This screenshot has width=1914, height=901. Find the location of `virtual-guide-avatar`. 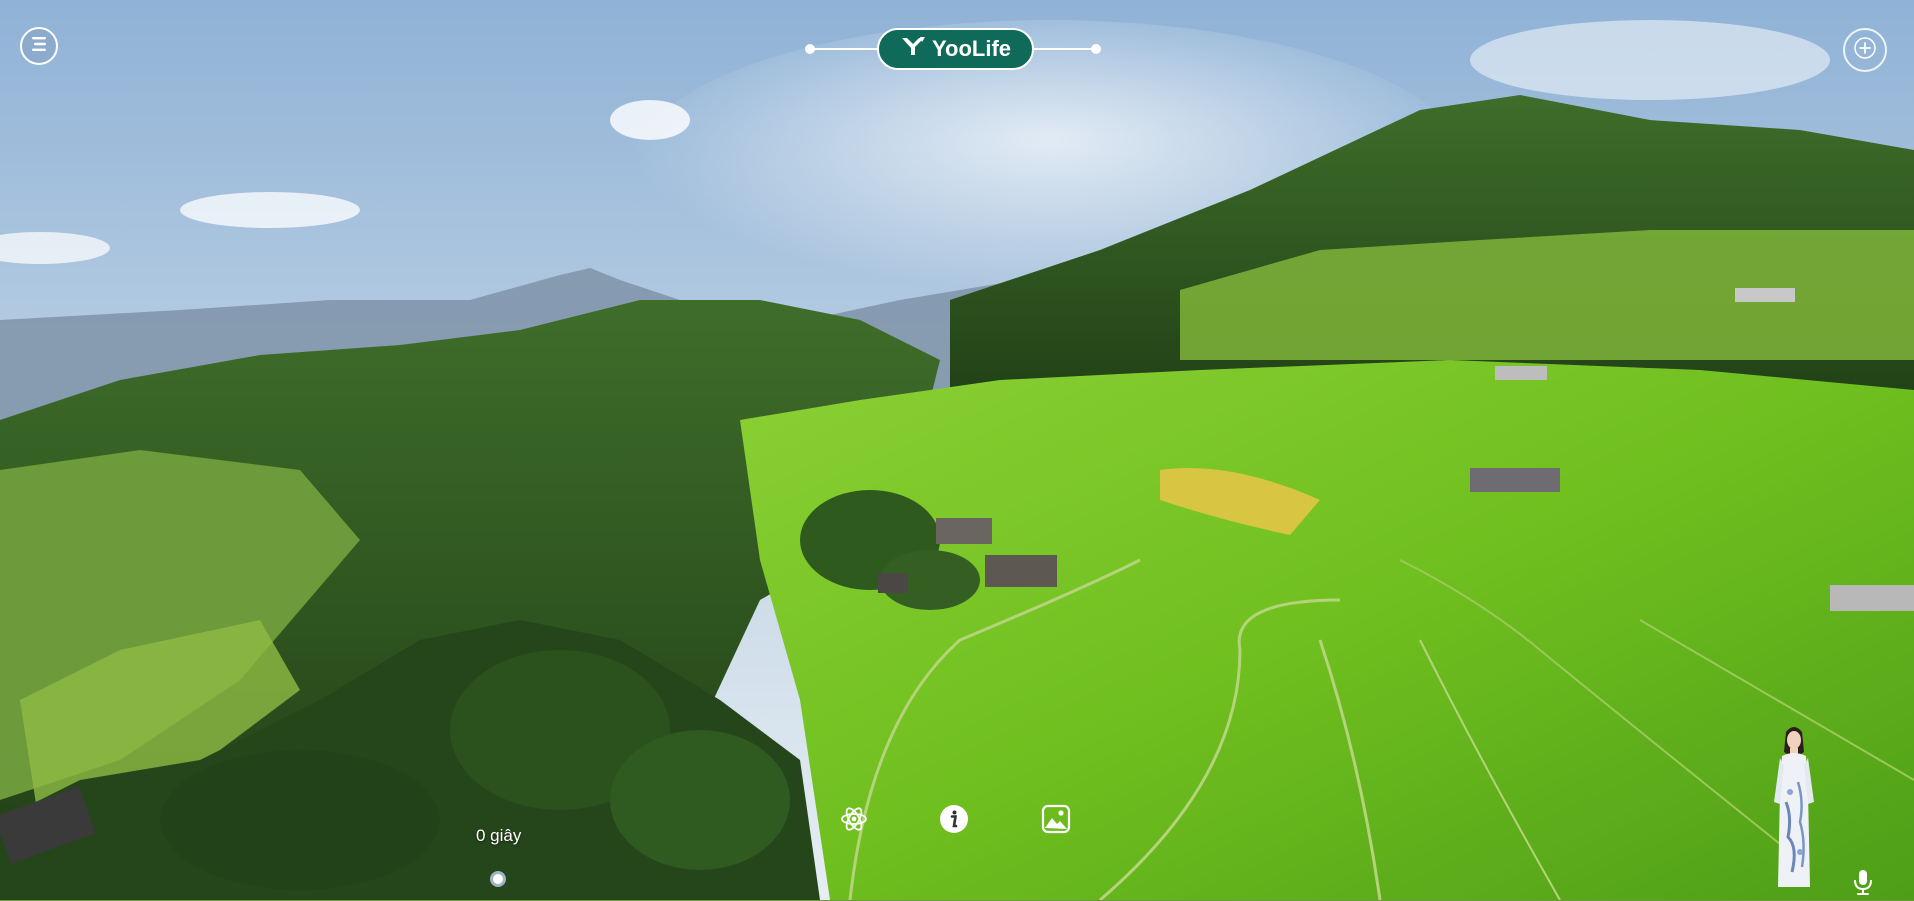

virtual-guide-avatar is located at coordinates (1794, 807).